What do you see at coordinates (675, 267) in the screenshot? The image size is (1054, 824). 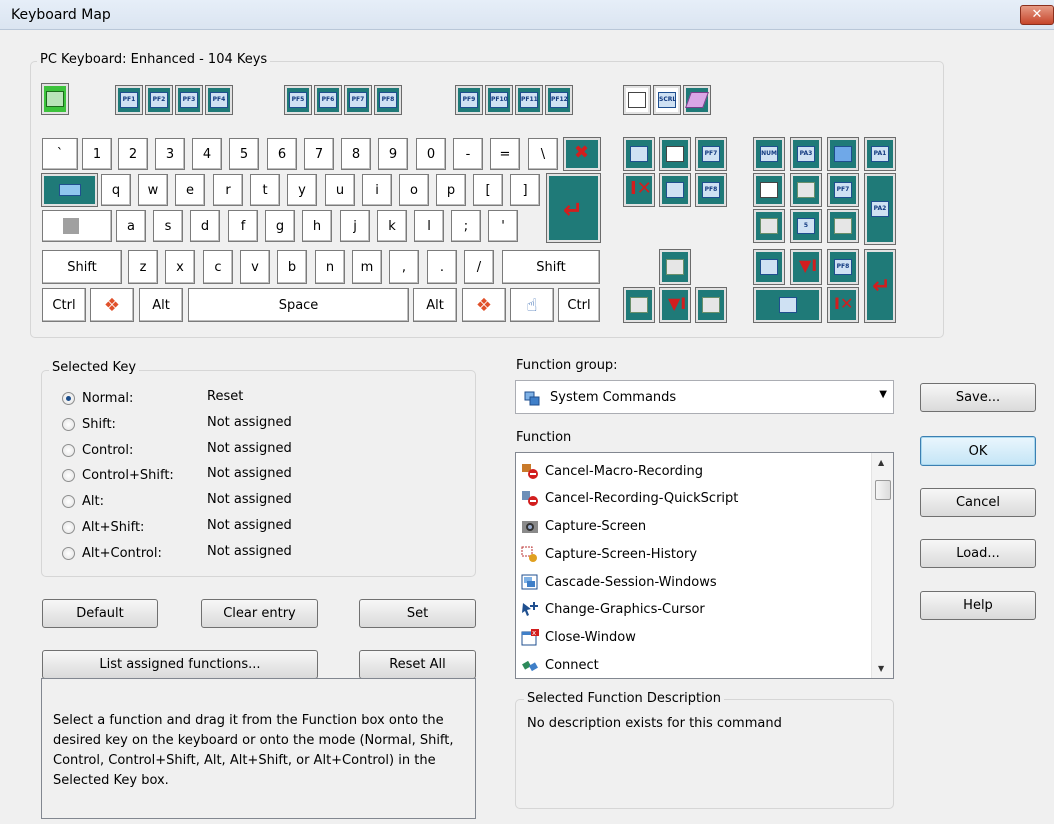 I see `key-arrow-up` at bounding box center [675, 267].